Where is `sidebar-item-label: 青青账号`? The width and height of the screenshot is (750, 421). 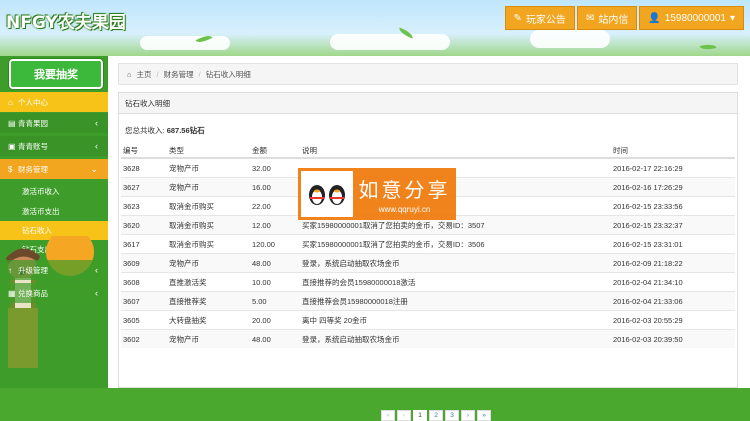
sidebar-item-label: 青青账号 is located at coordinates (33, 146).